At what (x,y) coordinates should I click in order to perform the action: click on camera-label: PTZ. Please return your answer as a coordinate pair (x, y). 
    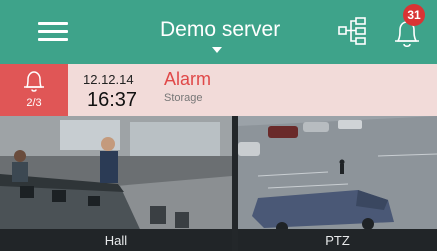
    Looking at the image, I should click on (337, 240).